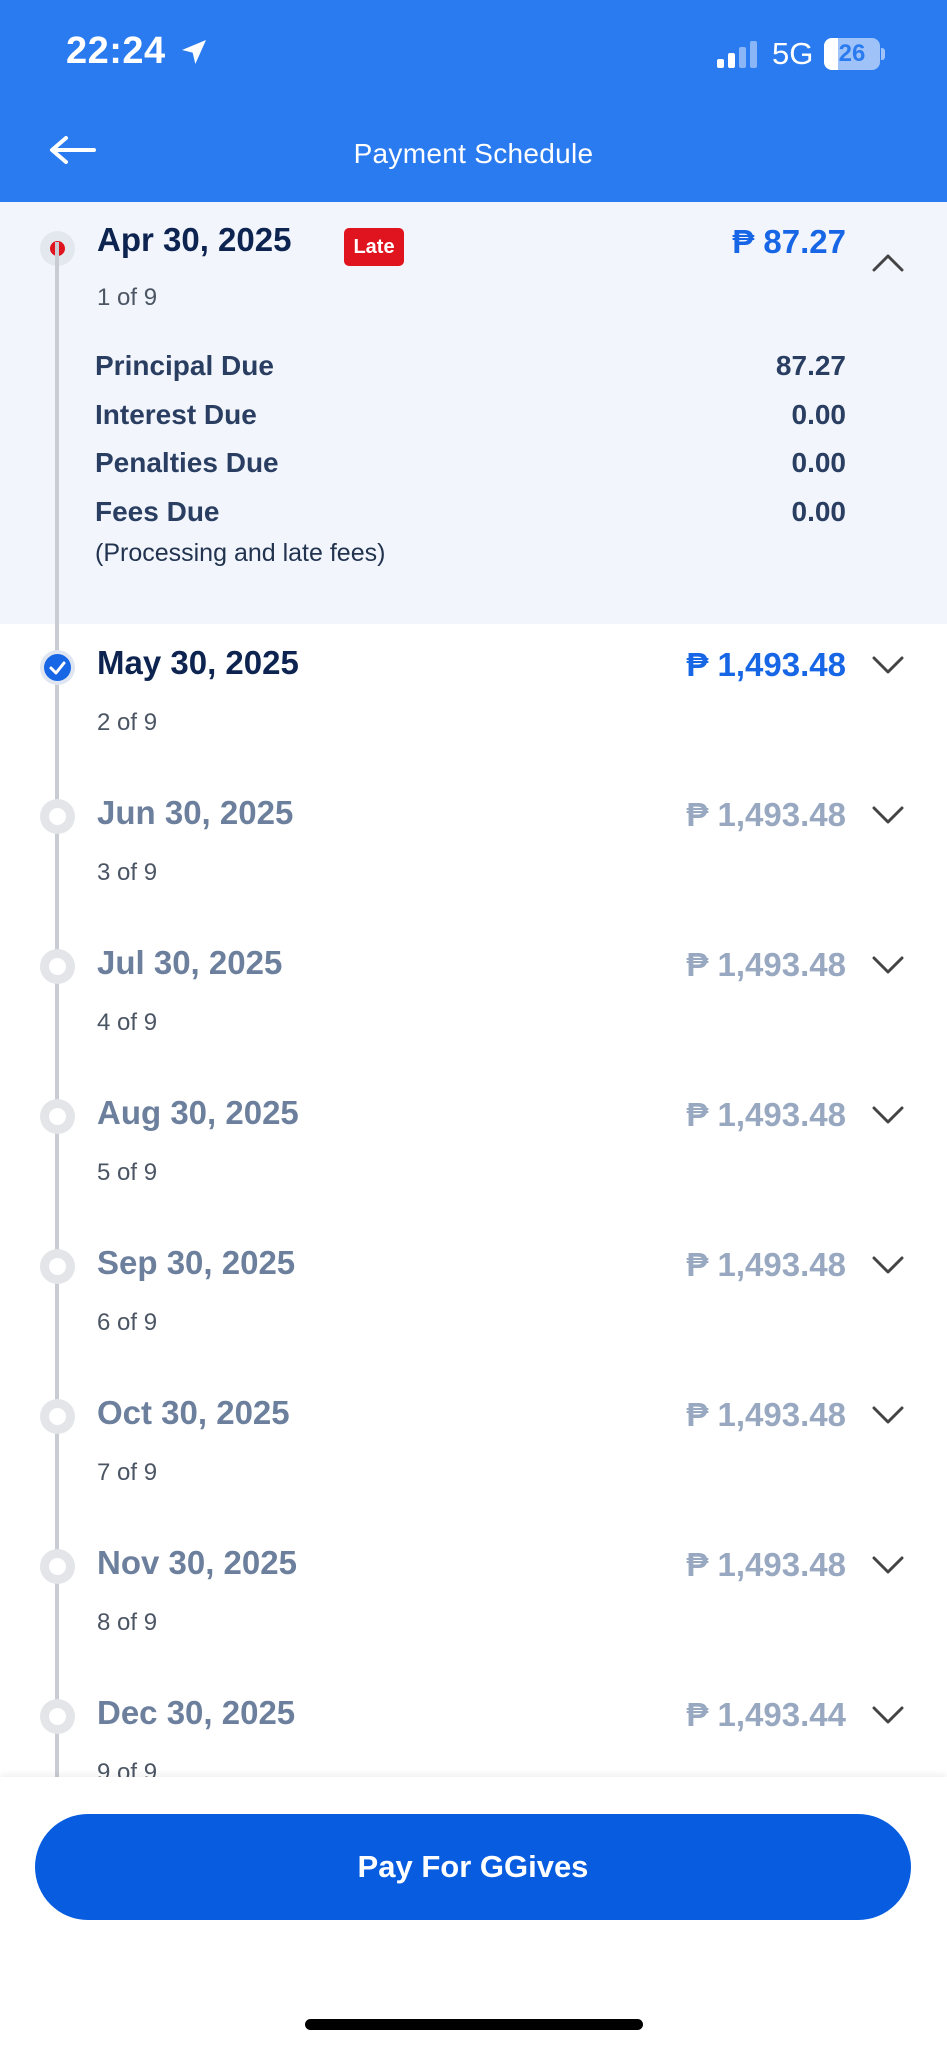  I want to click on amount-due: ₱ 87.27, so click(789, 241).